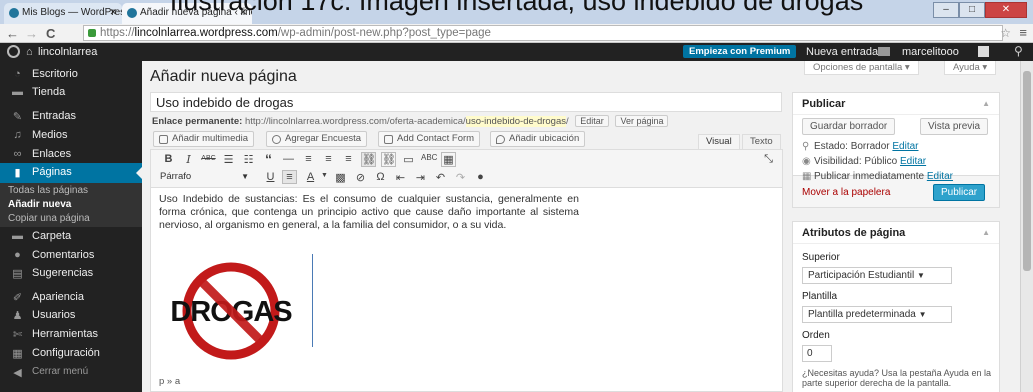  I want to click on submenu-all-pages: Todas las páginas, so click(71, 192).